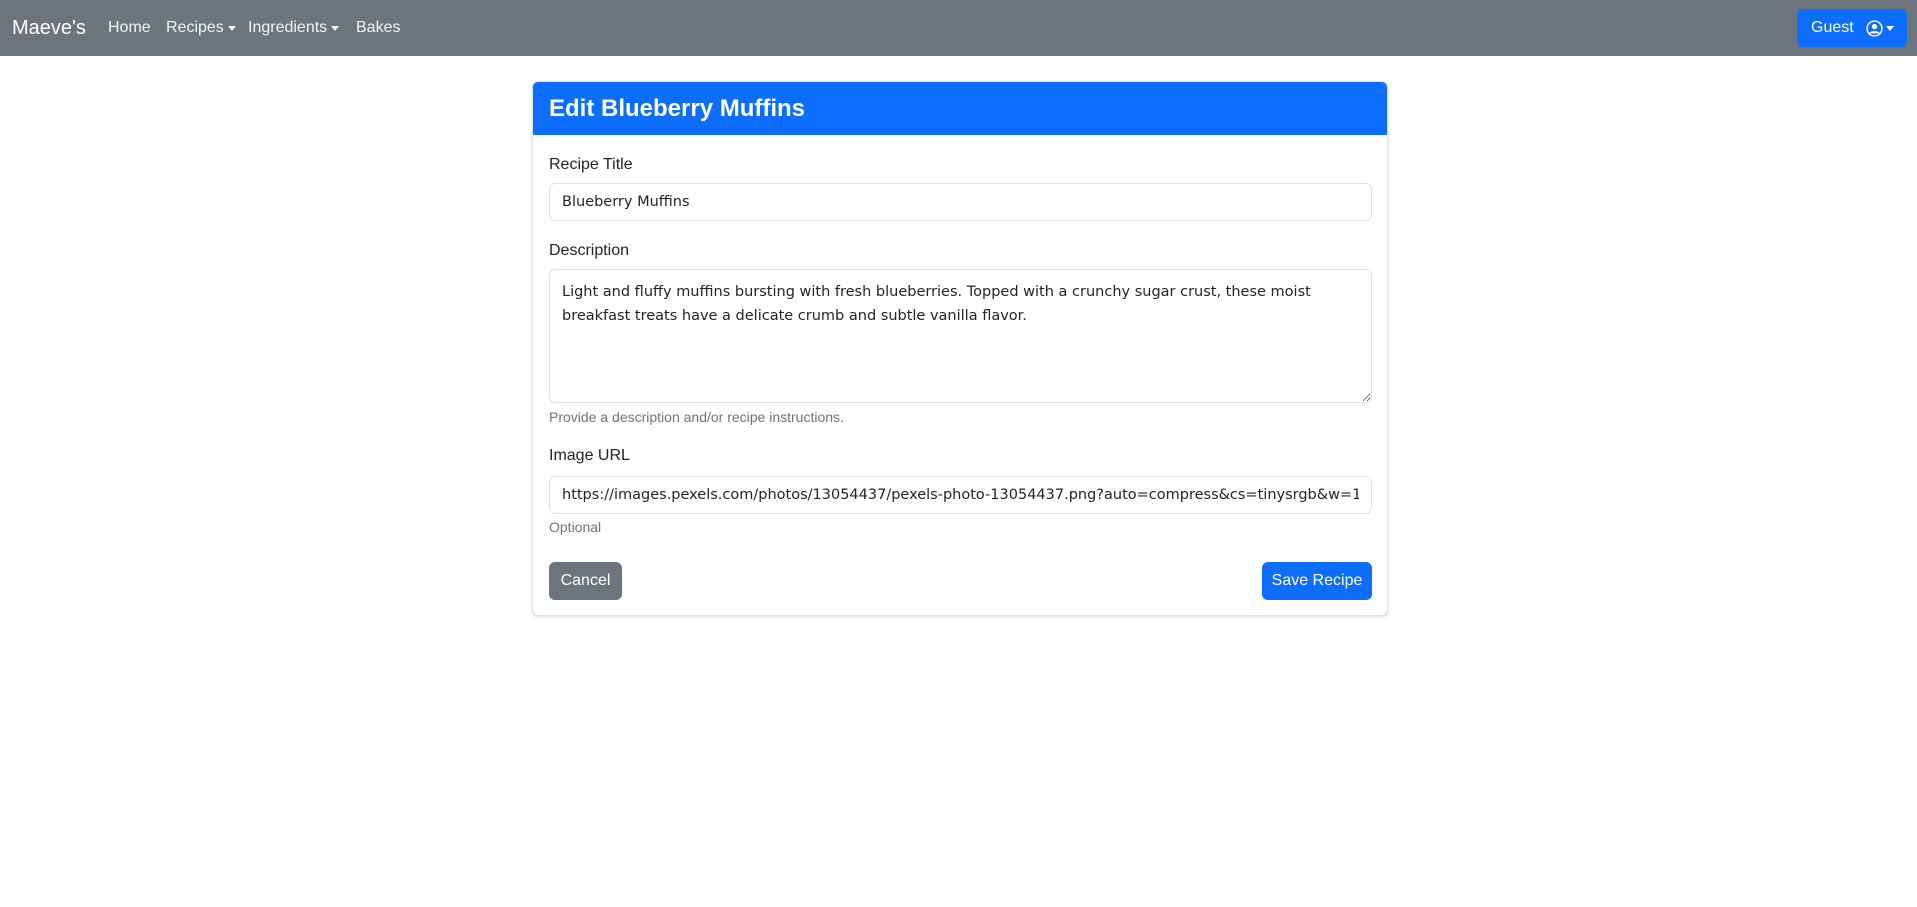  What do you see at coordinates (589, 250) in the screenshot?
I see `description-label: Description` at bounding box center [589, 250].